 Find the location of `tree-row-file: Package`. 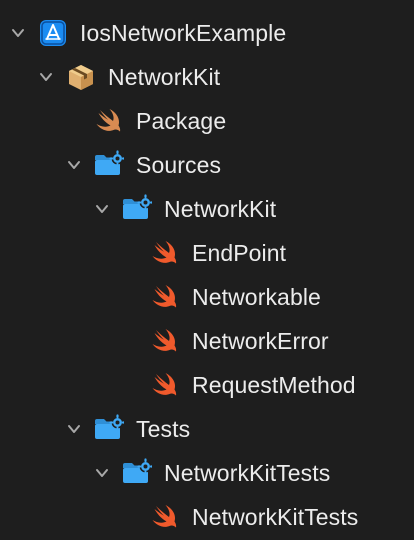

tree-row-file: Package is located at coordinates (207, 121).